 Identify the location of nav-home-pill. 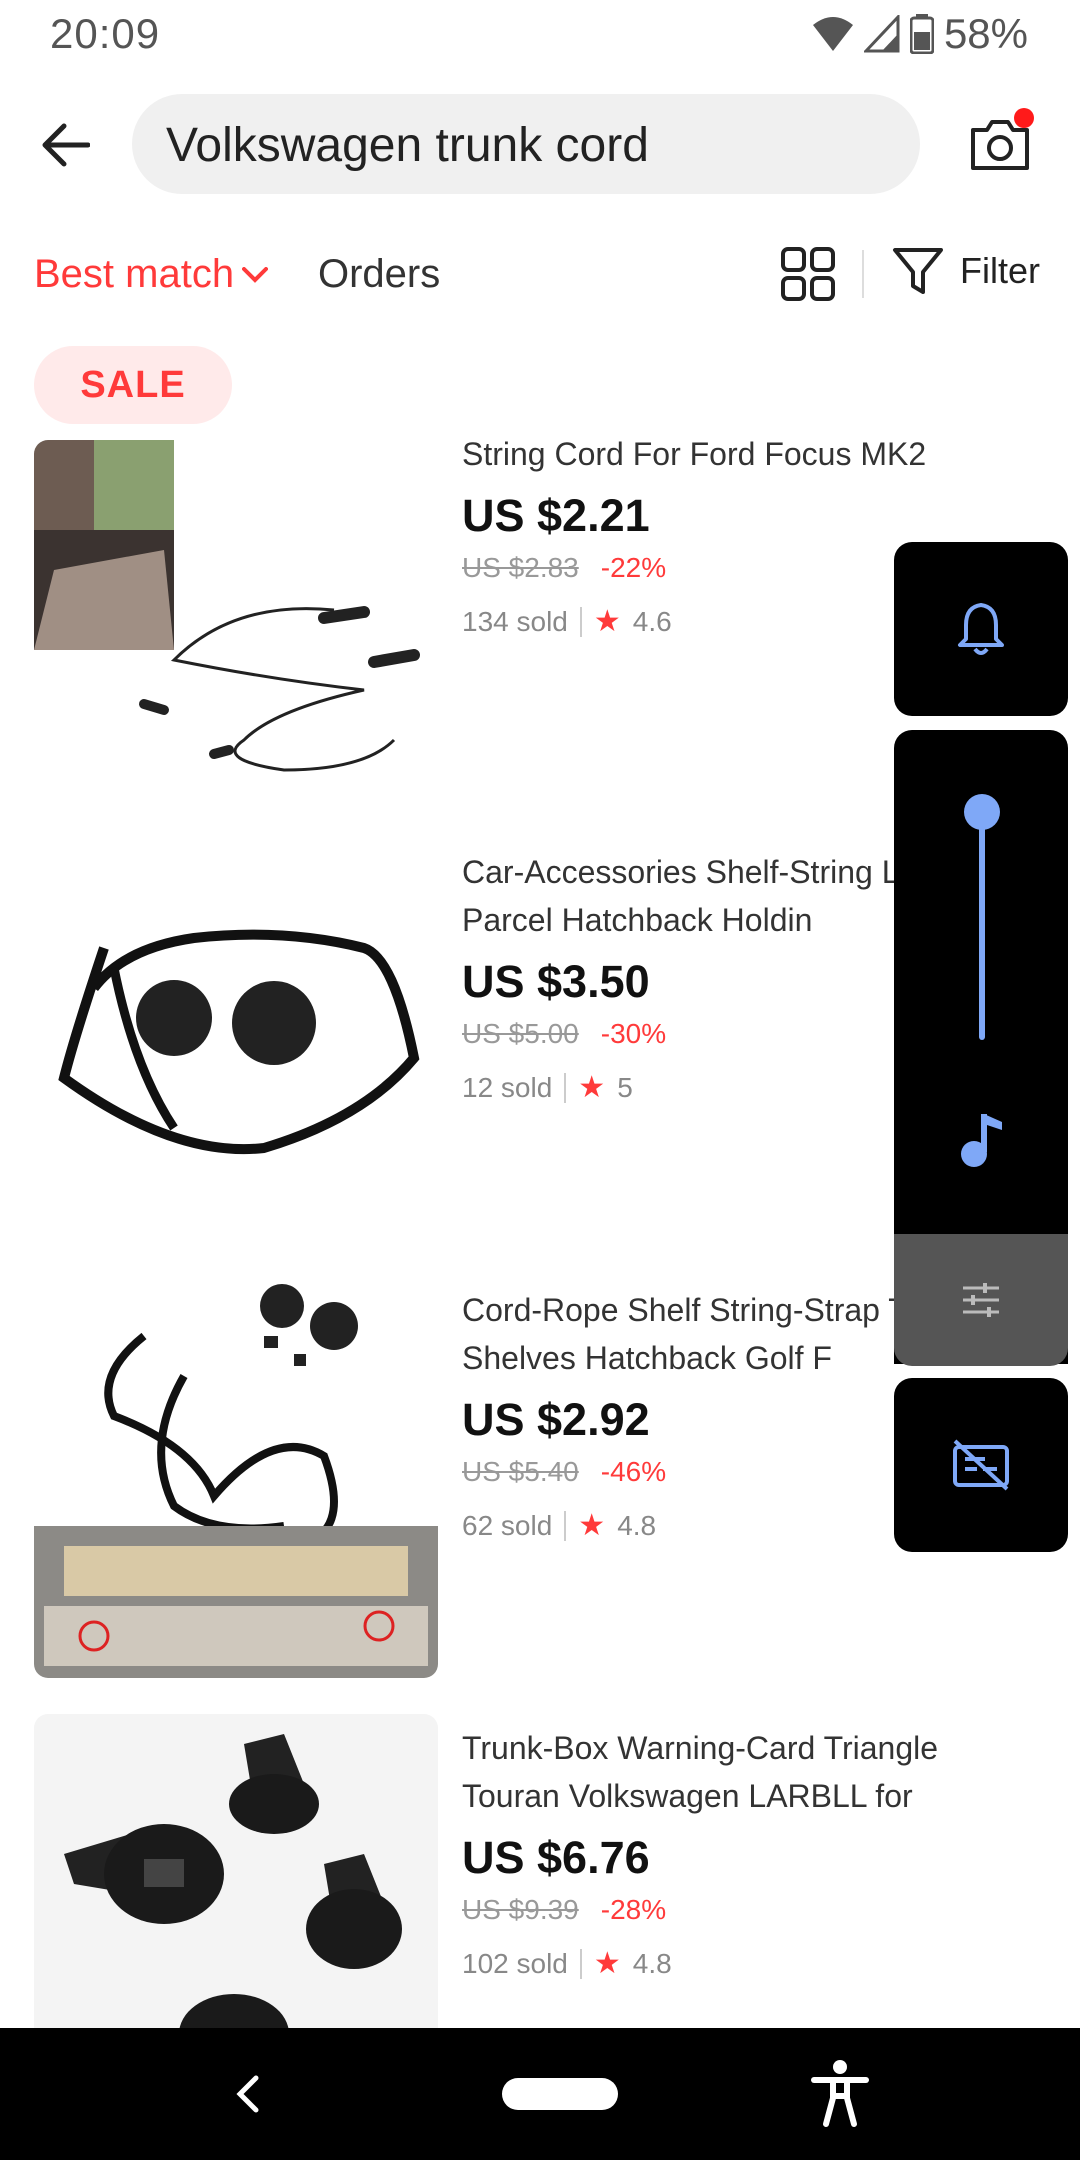
(560, 2094).